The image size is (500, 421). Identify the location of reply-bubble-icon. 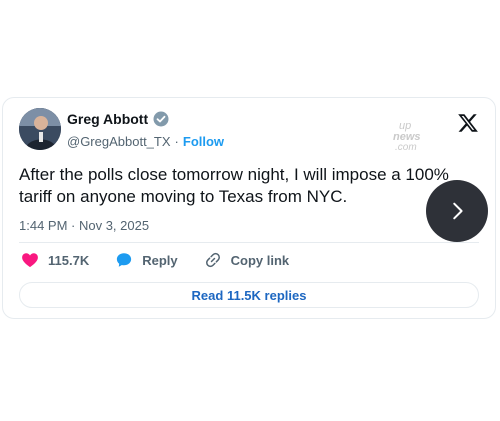
(124, 260).